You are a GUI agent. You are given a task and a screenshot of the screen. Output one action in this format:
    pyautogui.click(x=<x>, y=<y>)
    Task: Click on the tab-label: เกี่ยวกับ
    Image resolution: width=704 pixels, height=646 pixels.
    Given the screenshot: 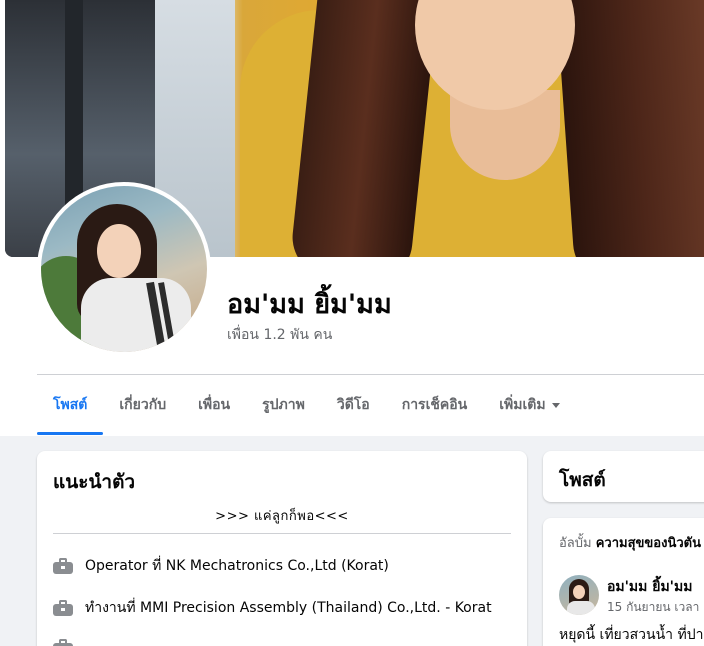 What is the action you would take?
    pyautogui.click(x=143, y=405)
    